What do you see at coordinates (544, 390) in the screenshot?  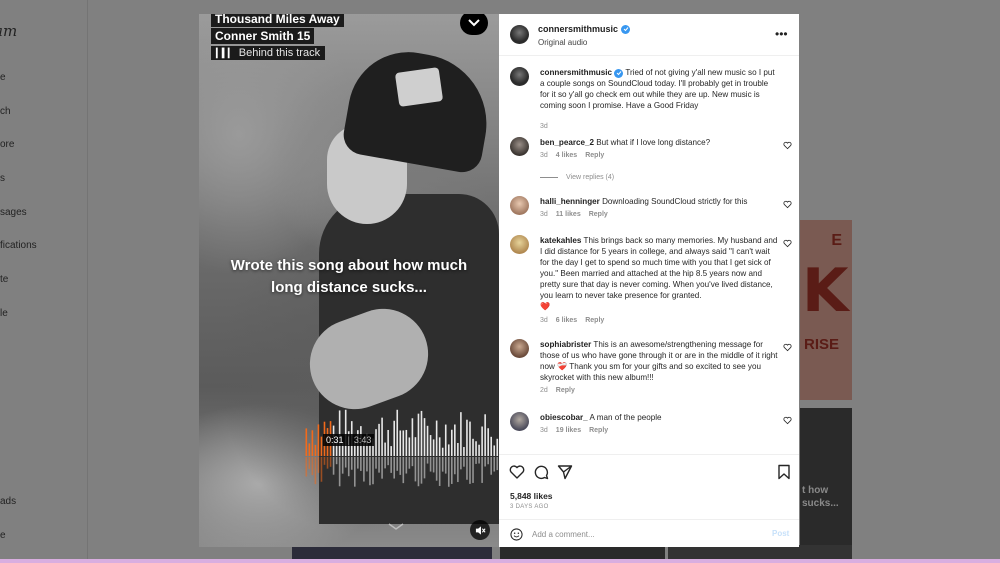 I see `timestamp: 2d` at bounding box center [544, 390].